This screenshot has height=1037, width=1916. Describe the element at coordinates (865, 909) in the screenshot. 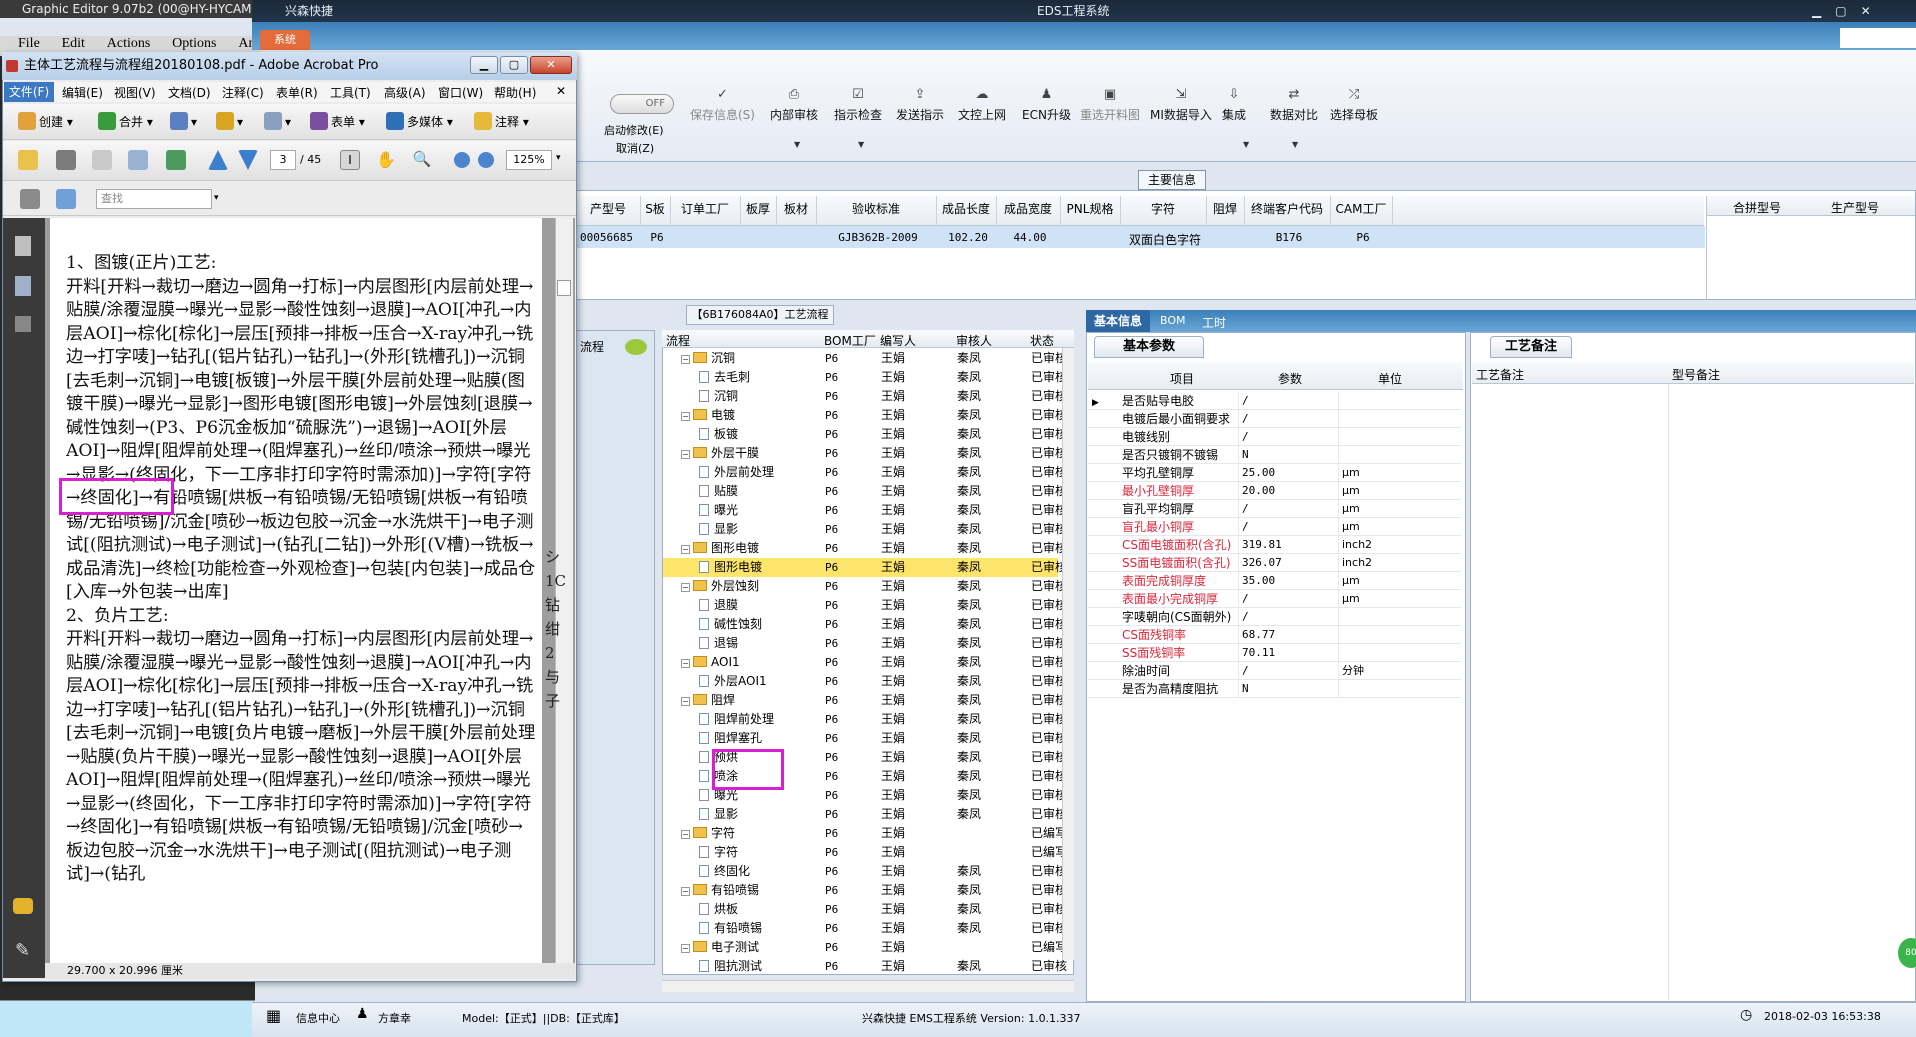

I see `flow-row: 烘板 P6 王娟 秦凤 已审核` at that location.